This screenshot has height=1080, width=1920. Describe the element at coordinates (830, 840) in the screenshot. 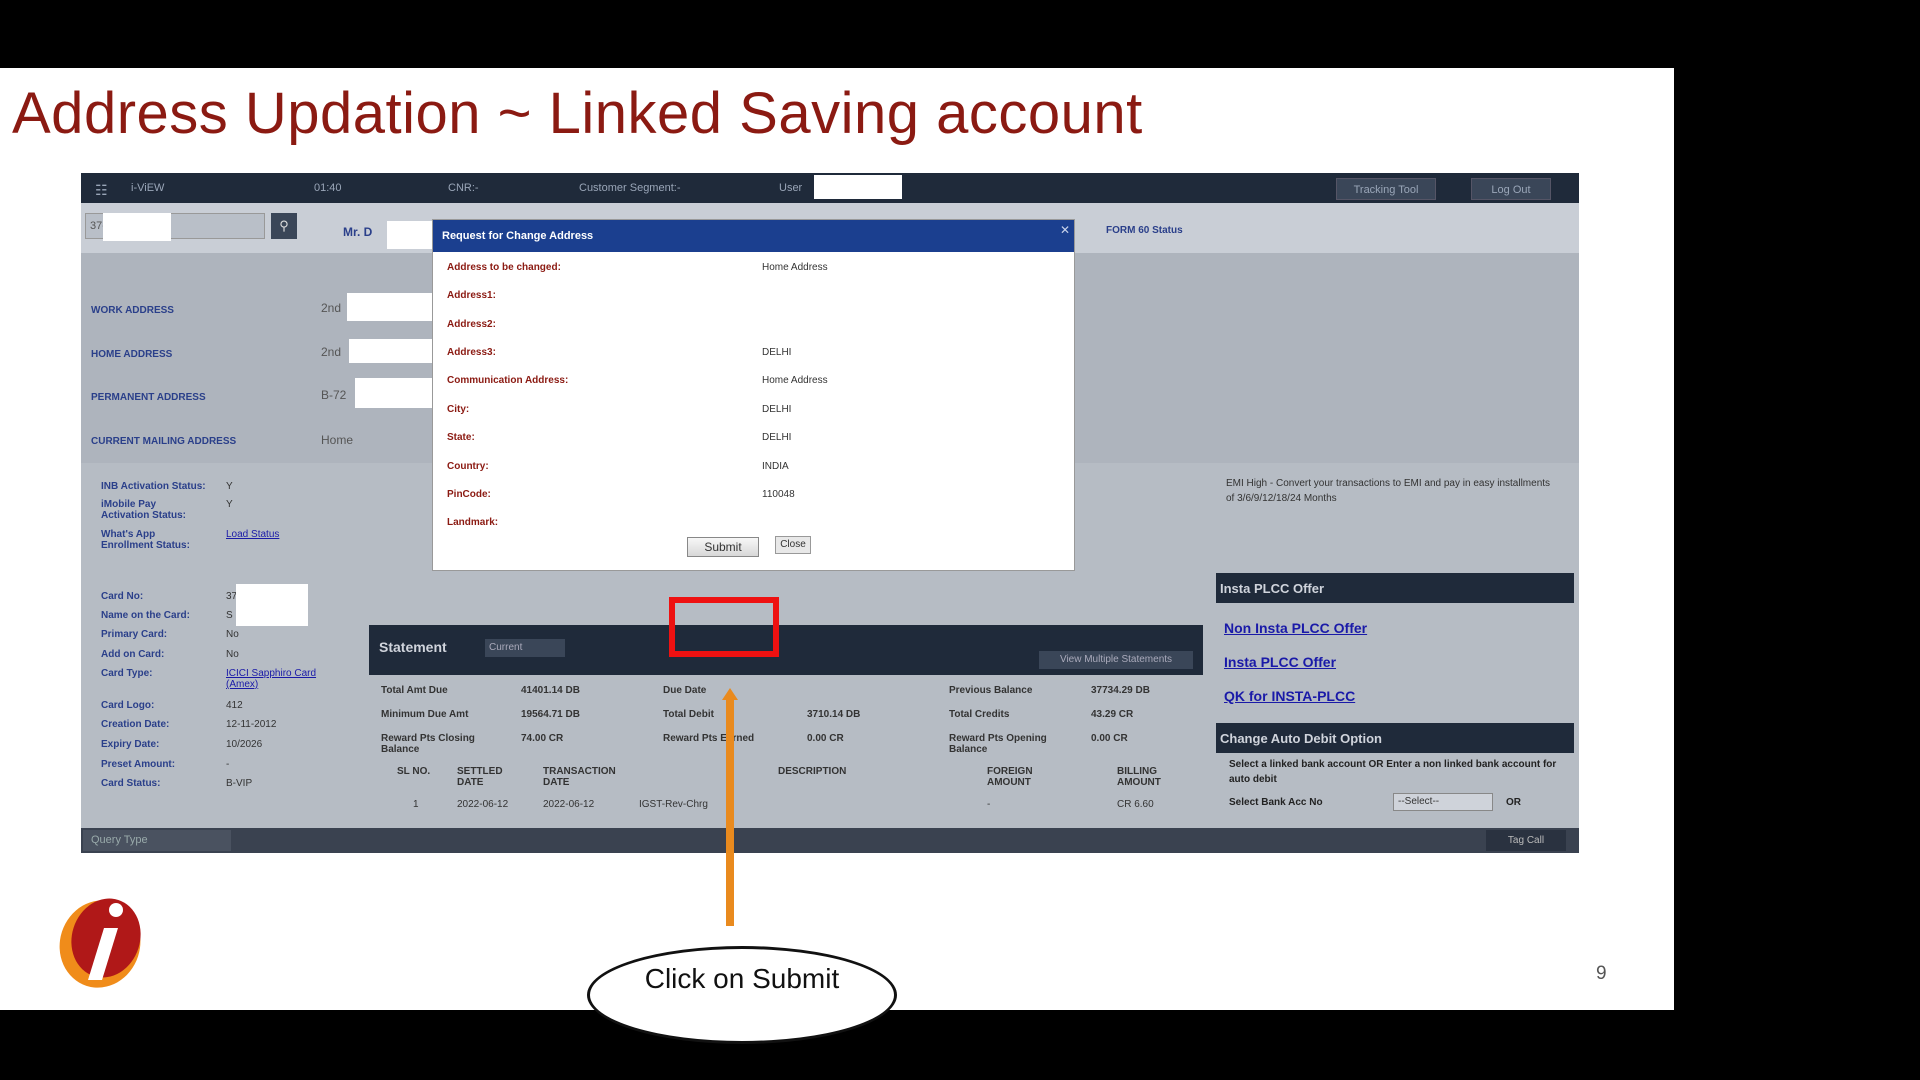

I see `bottom-bar: Query Type Tag Call` at that location.